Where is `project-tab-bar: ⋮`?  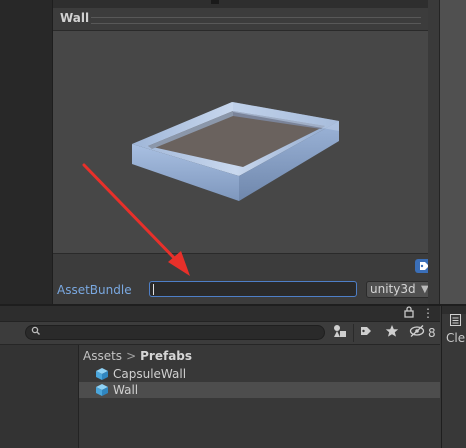
project-tab-bar: ⋮ is located at coordinates (220, 314).